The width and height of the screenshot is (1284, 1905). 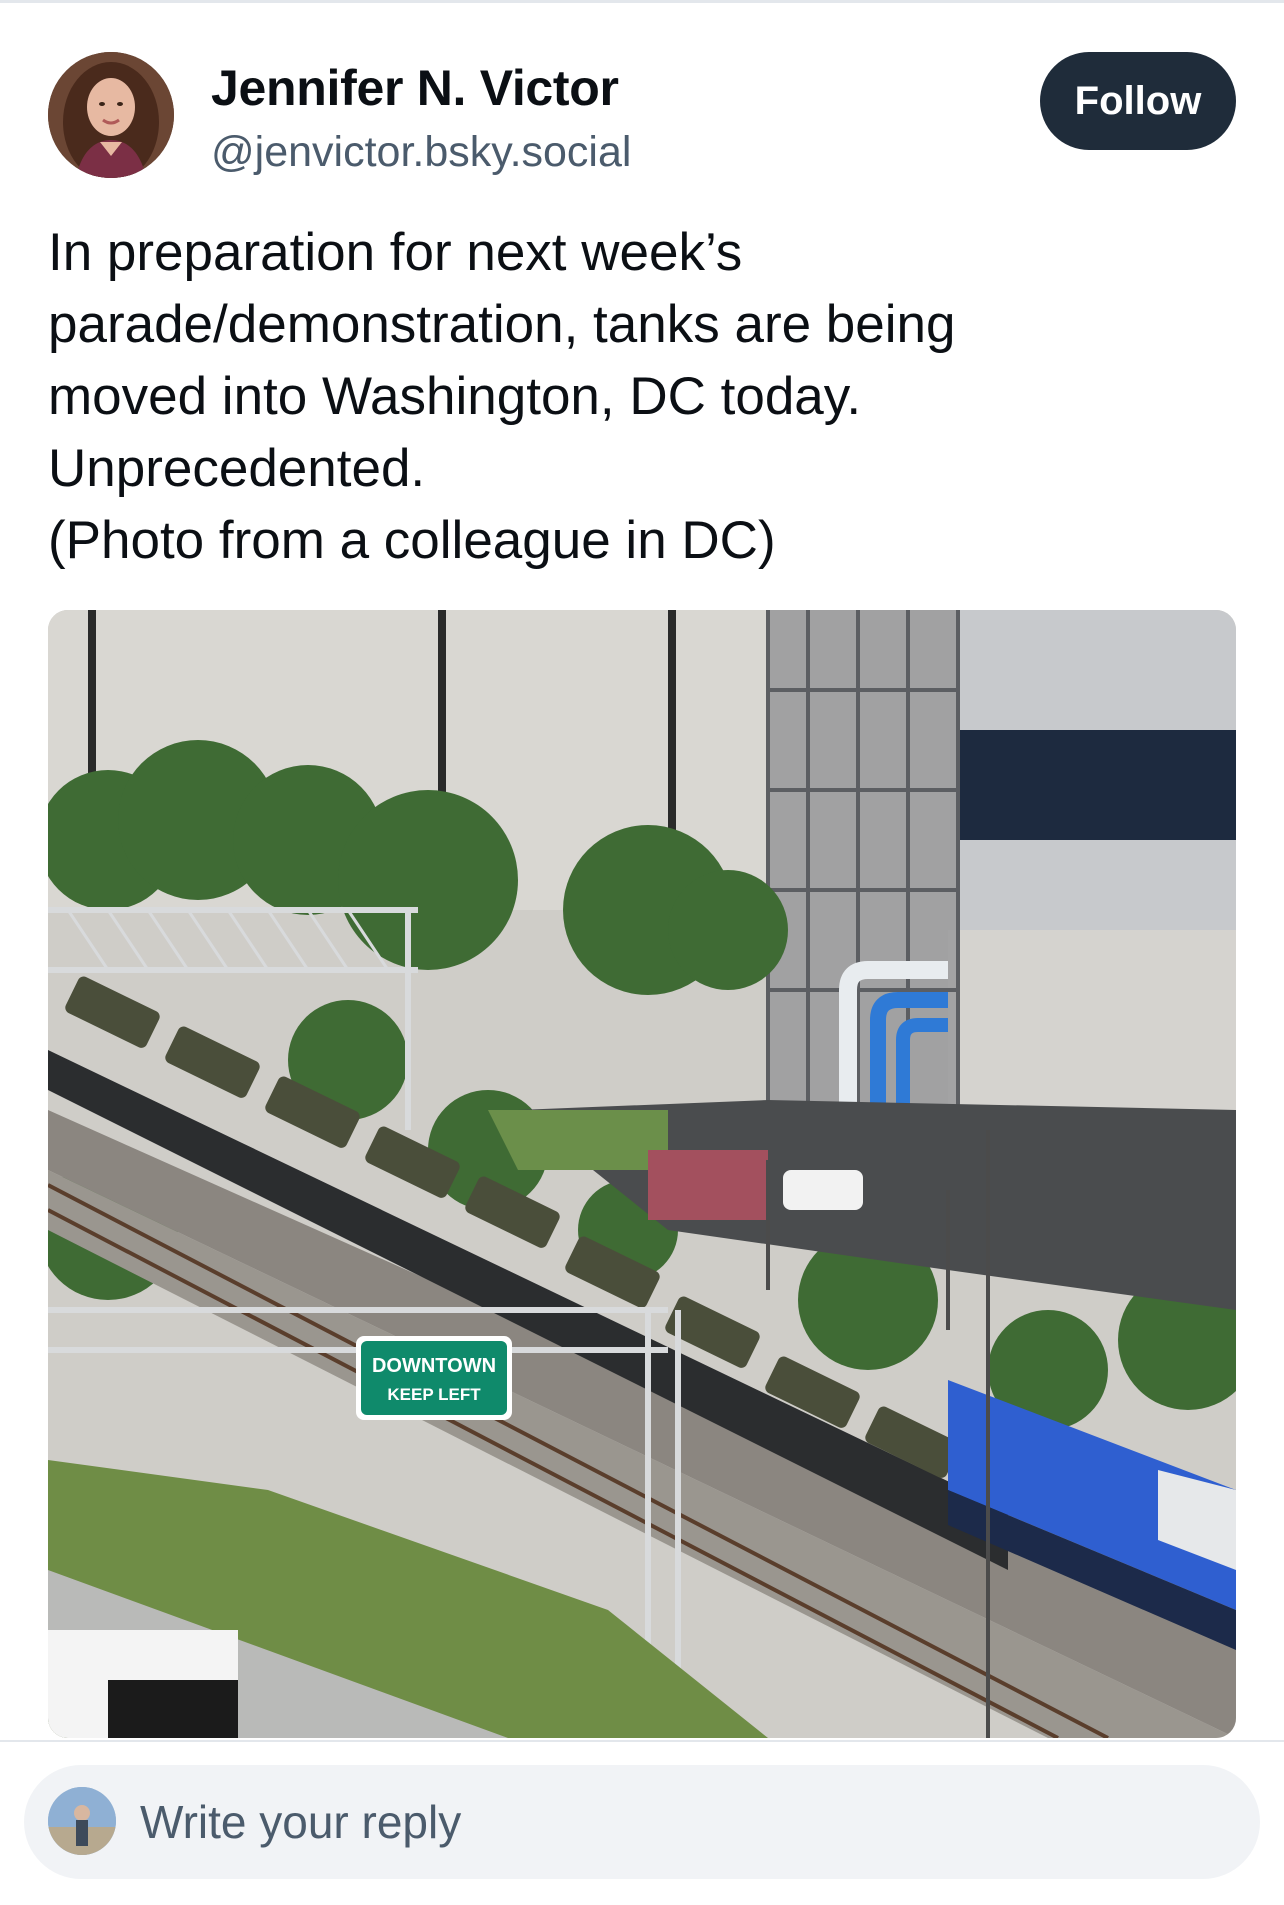 What do you see at coordinates (1138, 101) in the screenshot?
I see `follow-button: Follow` at bounding box center [1138, 101].